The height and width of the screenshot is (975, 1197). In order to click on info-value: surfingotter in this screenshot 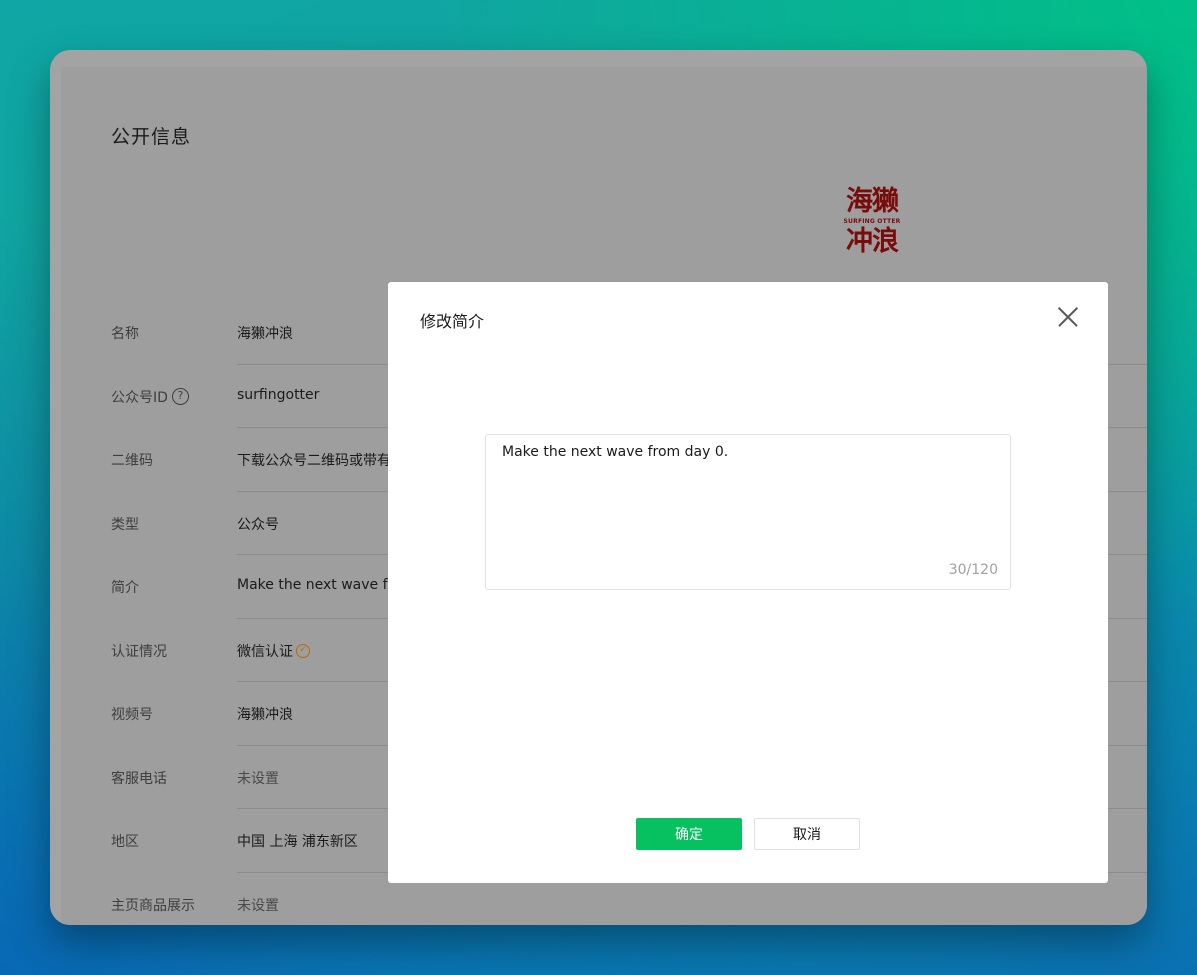, I will do `click(278, 394)`.